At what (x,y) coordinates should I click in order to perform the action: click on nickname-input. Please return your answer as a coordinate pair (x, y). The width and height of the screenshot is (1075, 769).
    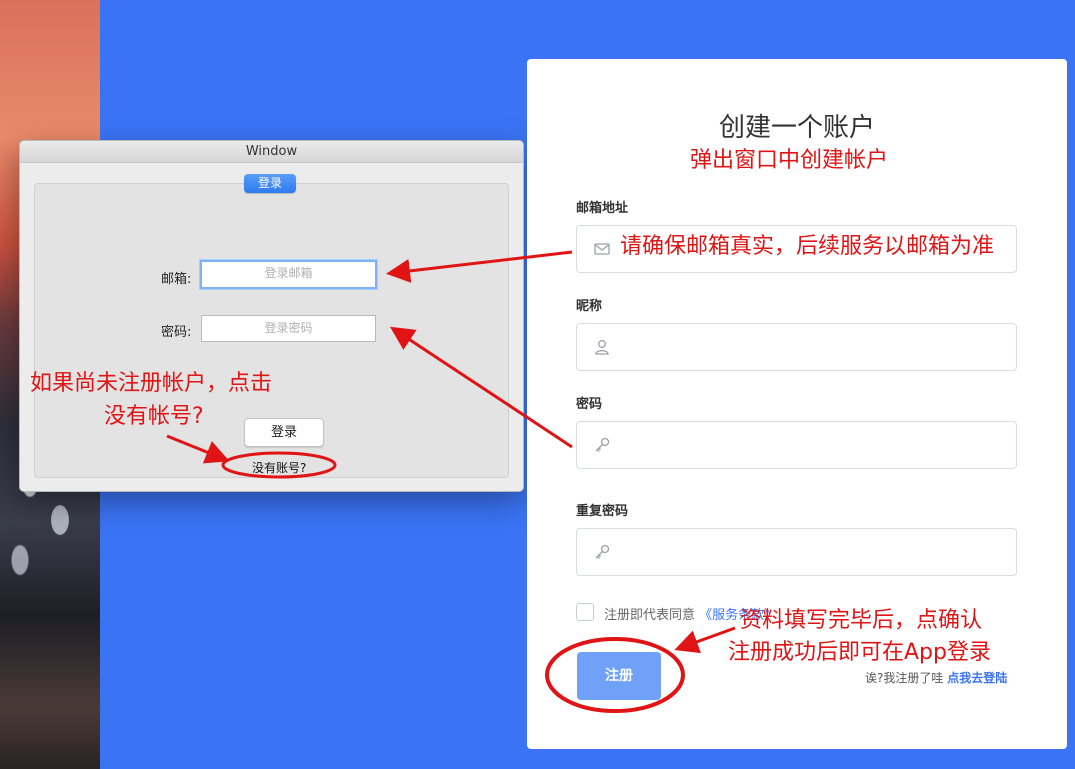
    Looking at the image, I should click on (796, 347).